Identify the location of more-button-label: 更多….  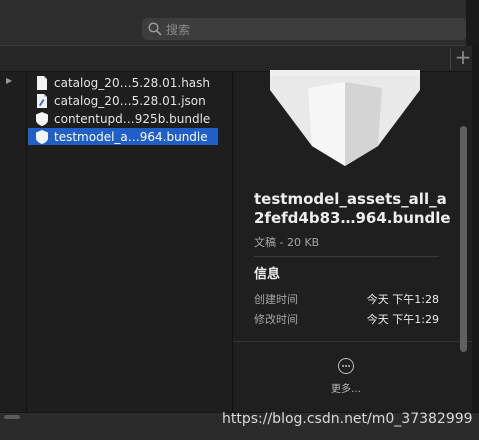
(346, 387).